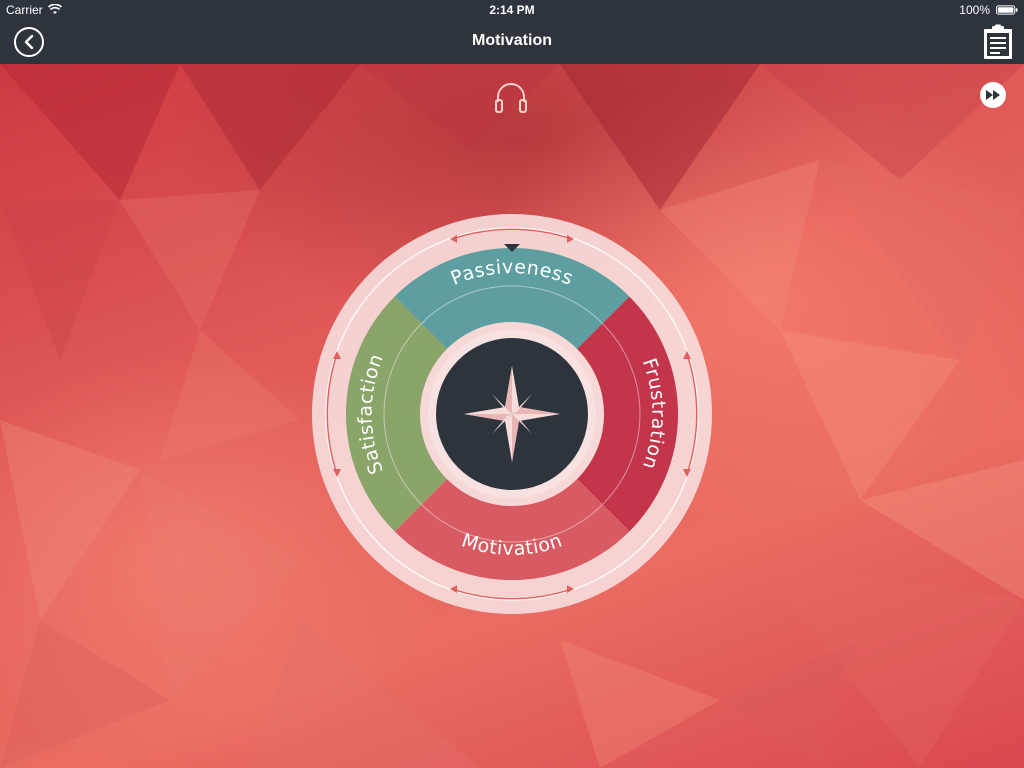  I want to click on page-title: Motivation, so click(512, 40).